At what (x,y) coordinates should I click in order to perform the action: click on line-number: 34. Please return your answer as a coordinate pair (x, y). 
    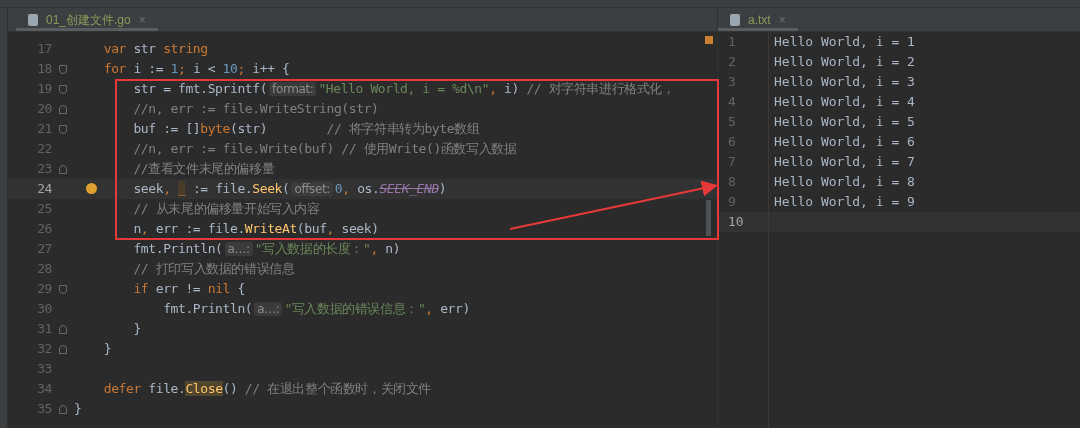
    Looking at the image, I should click on (44, 389).